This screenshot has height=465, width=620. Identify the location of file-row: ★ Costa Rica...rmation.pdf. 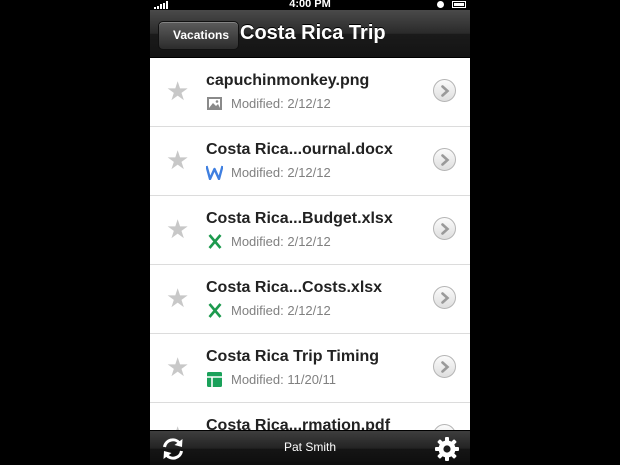
(310, 416).